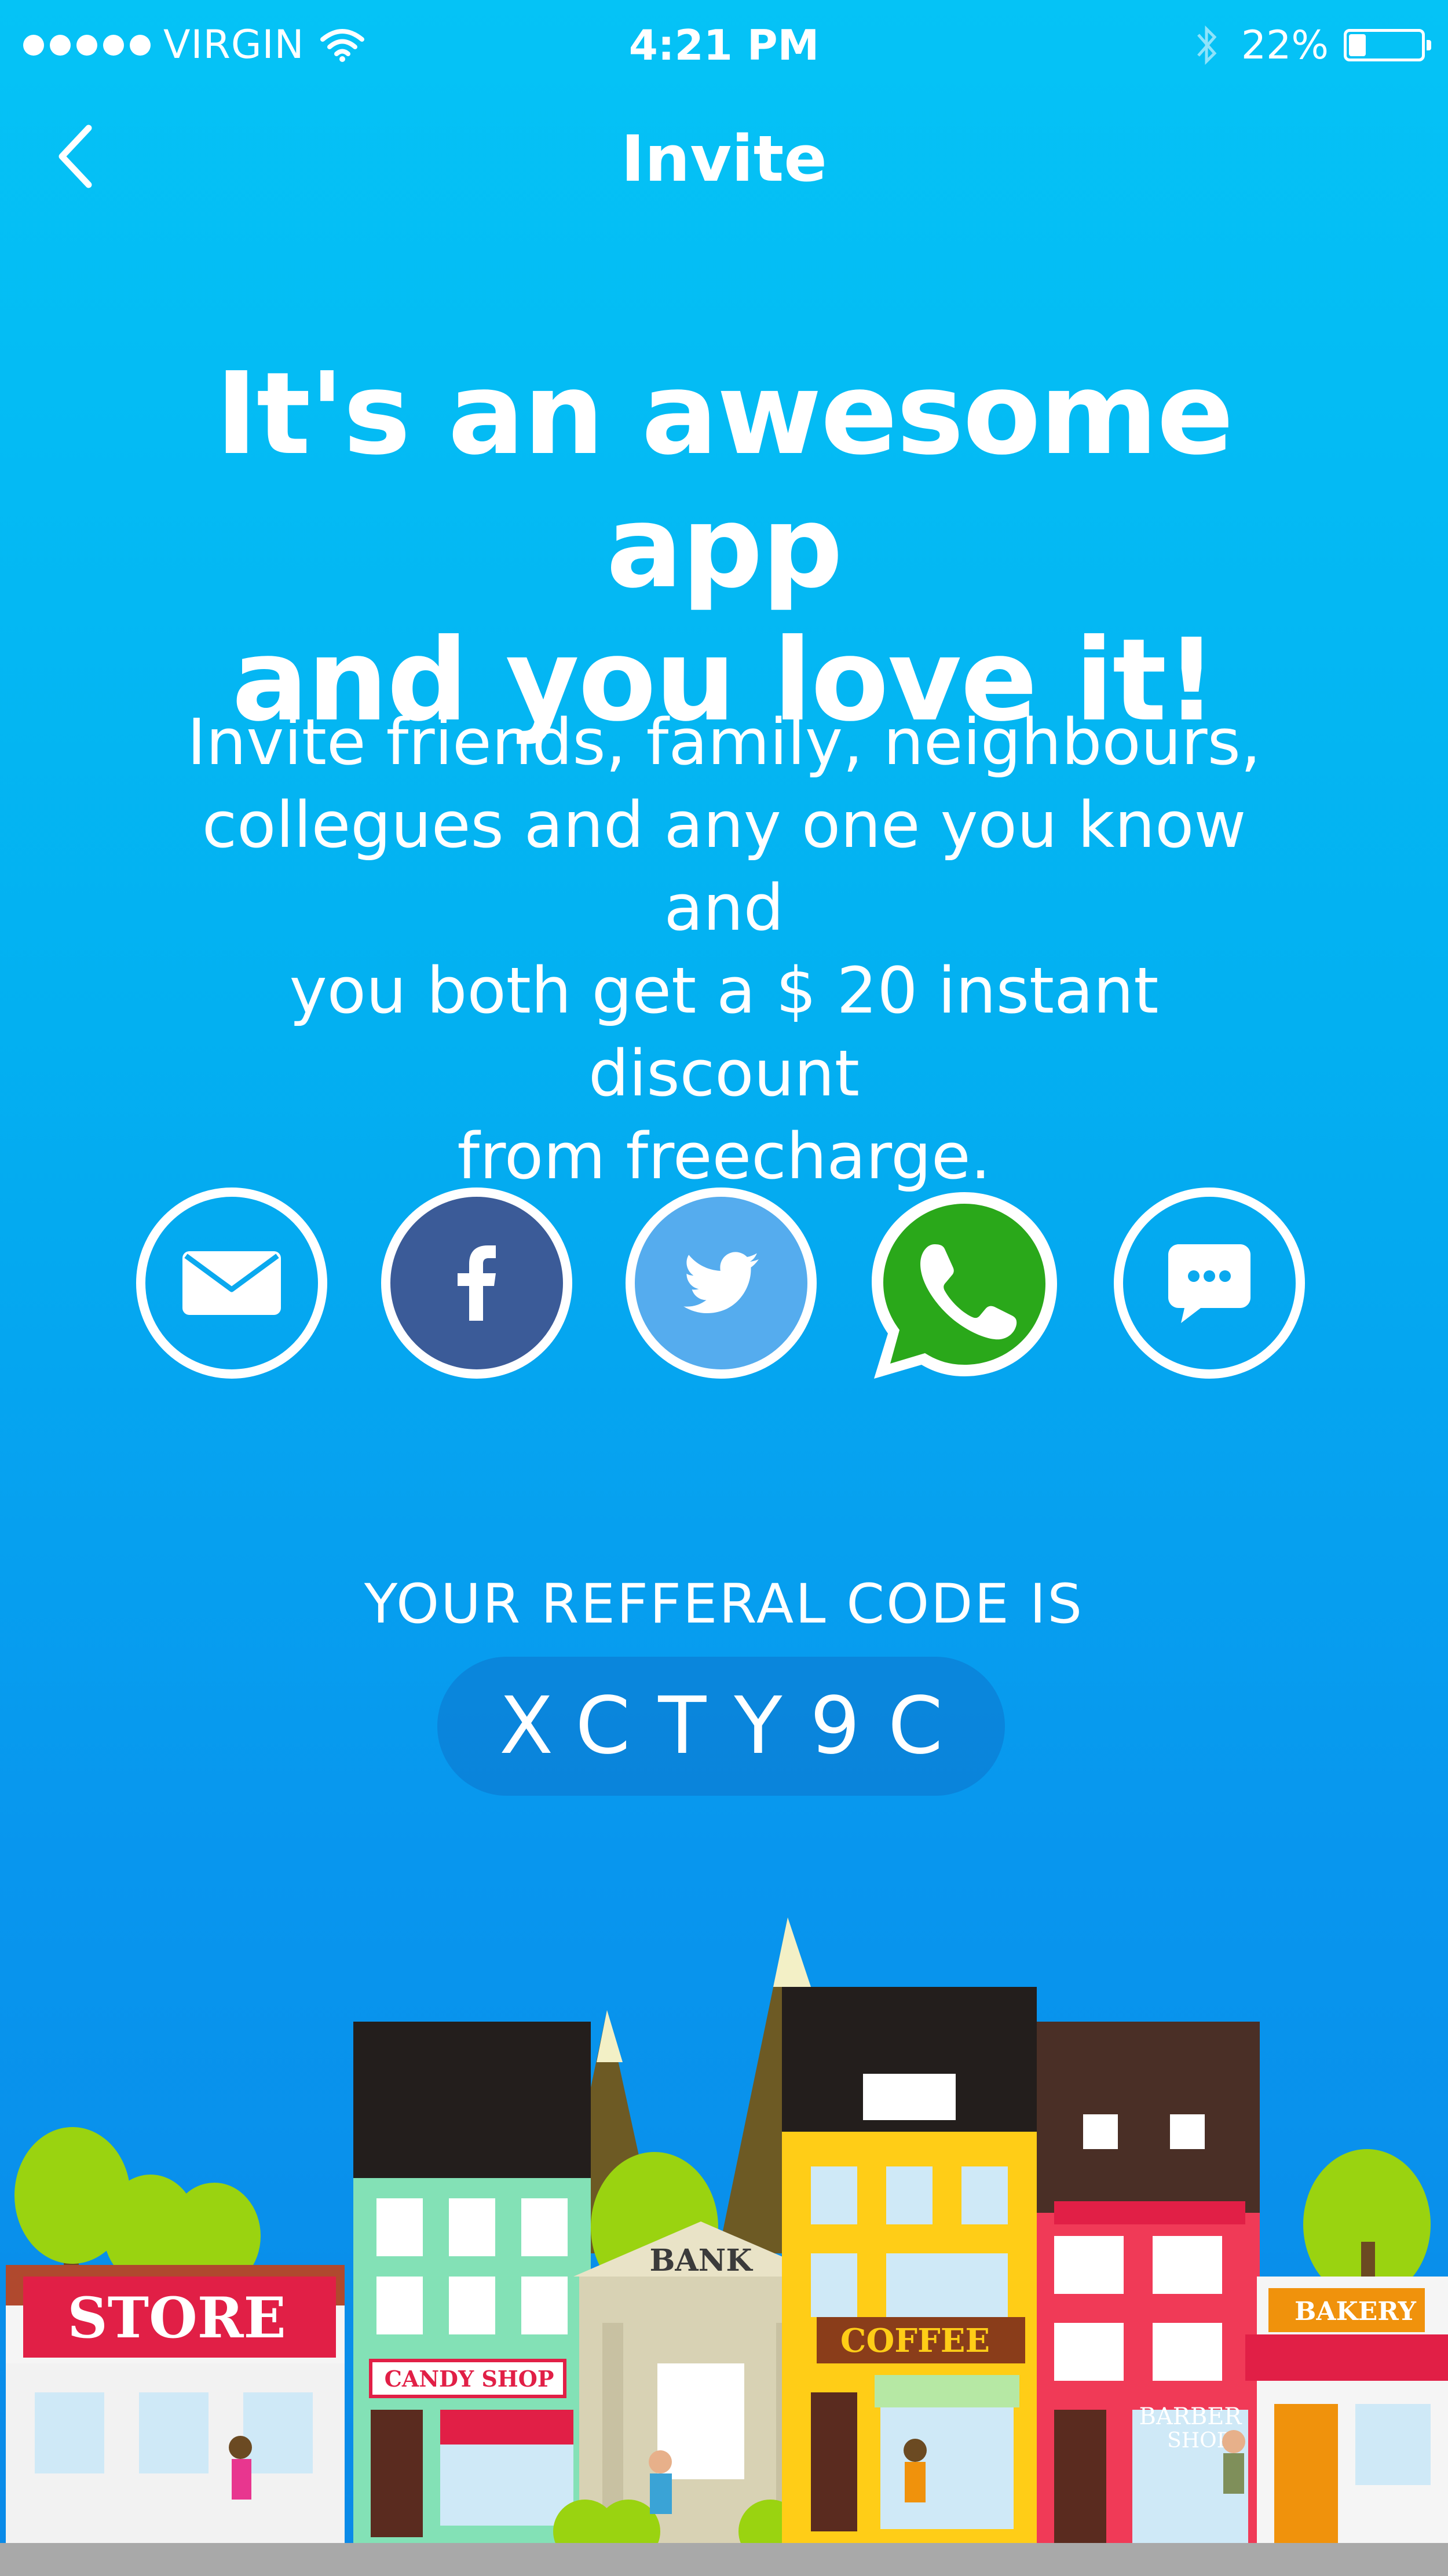 The height and width of the screenshot is (2576, 1448). I want to click on description-line: collegues and any one you know and, so click(724, 867).